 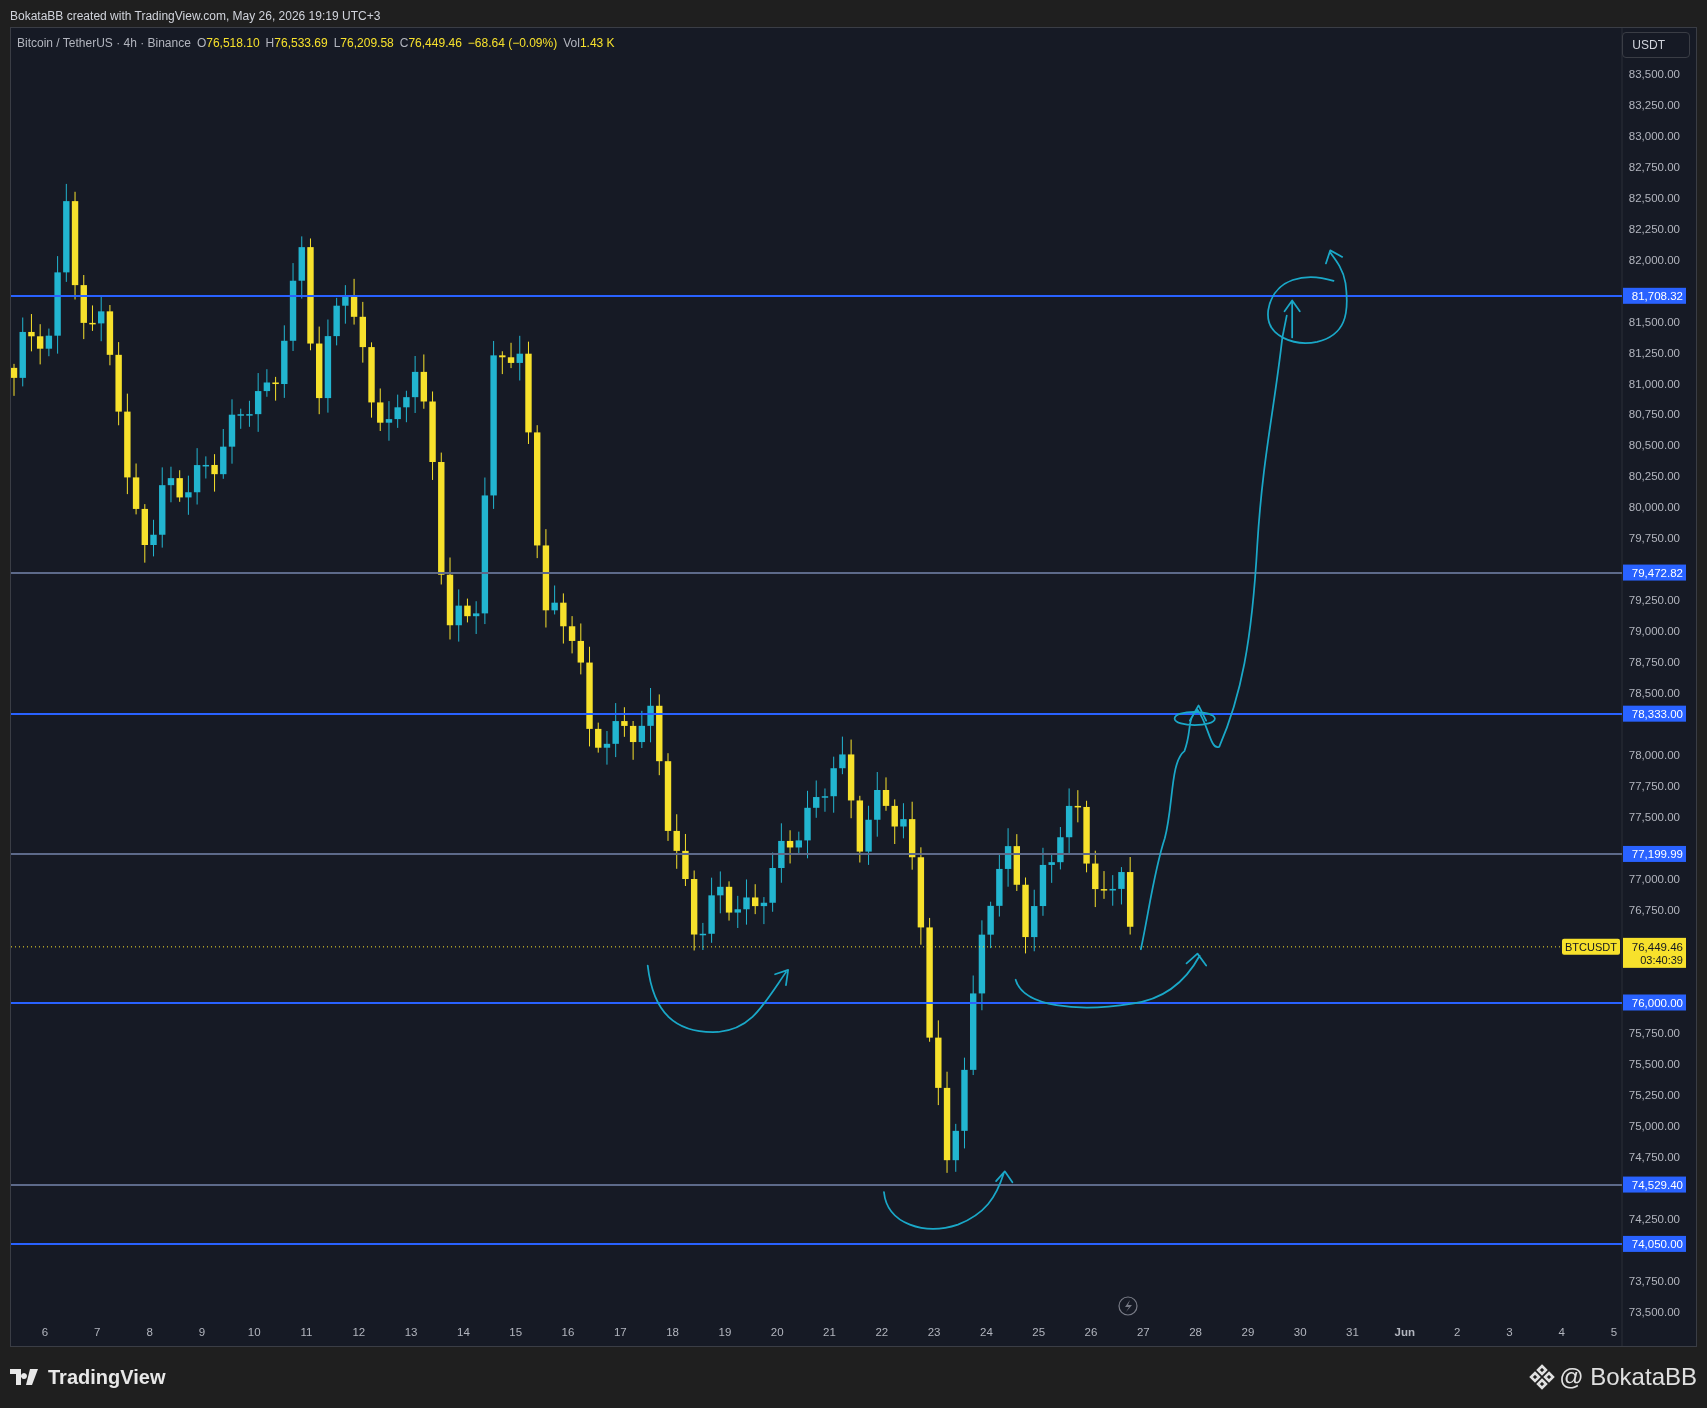 What do you see at coordinates (1352, 1332) in the screenshot?
I see `date-tick-label: 31` at bounding box center [1352, 1332].